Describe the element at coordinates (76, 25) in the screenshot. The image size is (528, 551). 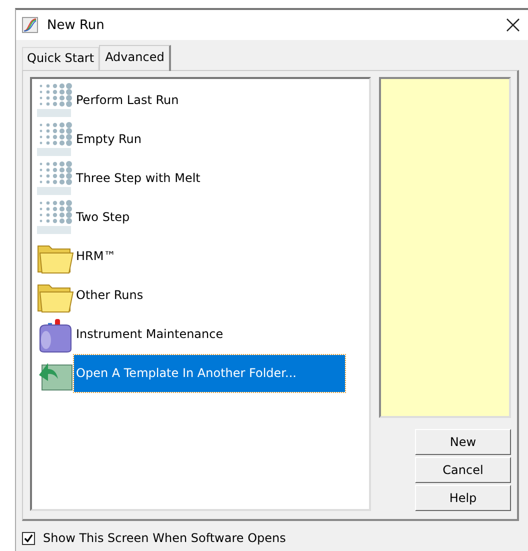
I see `window-title: New Run` at that location.